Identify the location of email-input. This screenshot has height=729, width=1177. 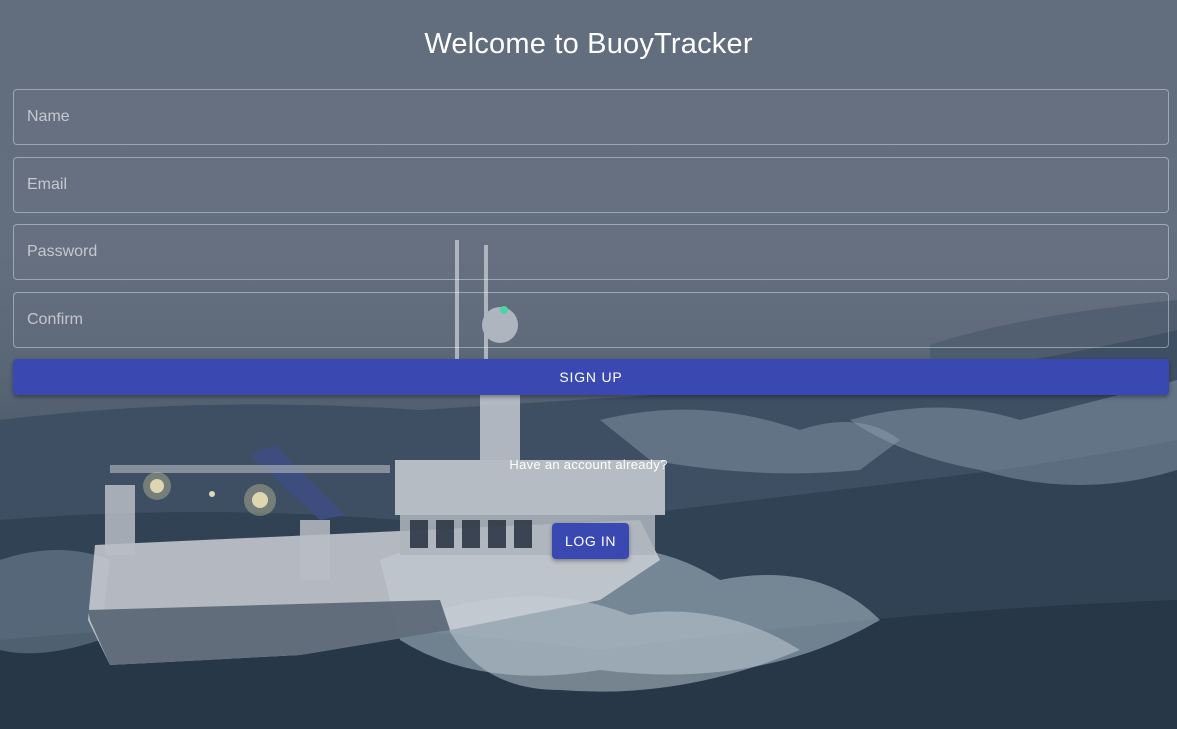
(591, 185).